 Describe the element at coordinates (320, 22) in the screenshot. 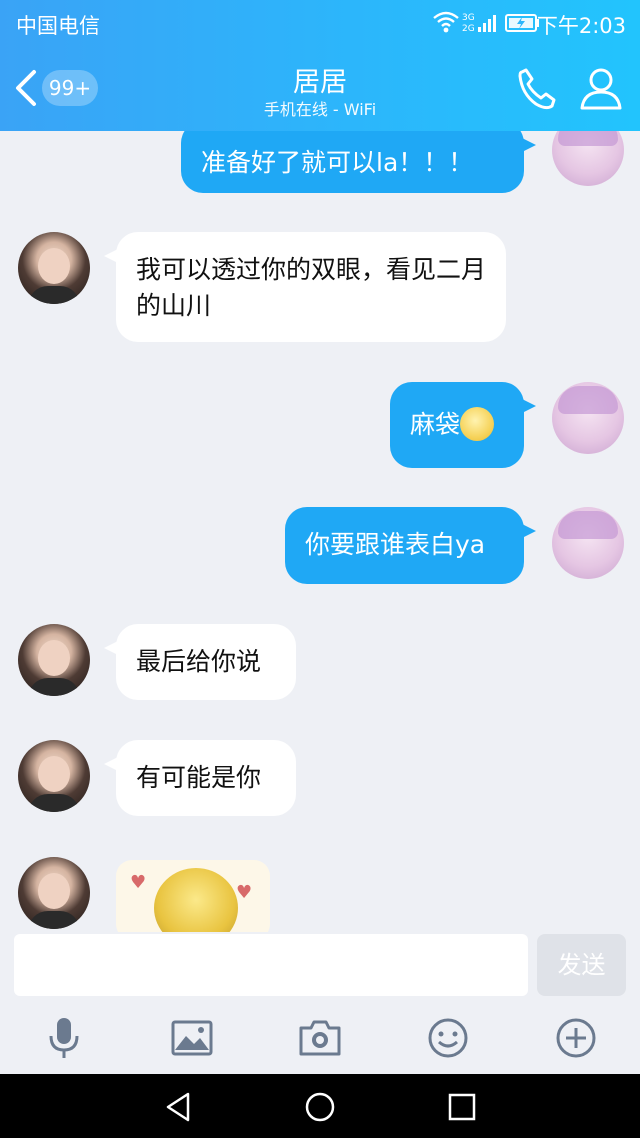

I see `status-bar: 中国电信 3G 2G 下午2:03` at that location.